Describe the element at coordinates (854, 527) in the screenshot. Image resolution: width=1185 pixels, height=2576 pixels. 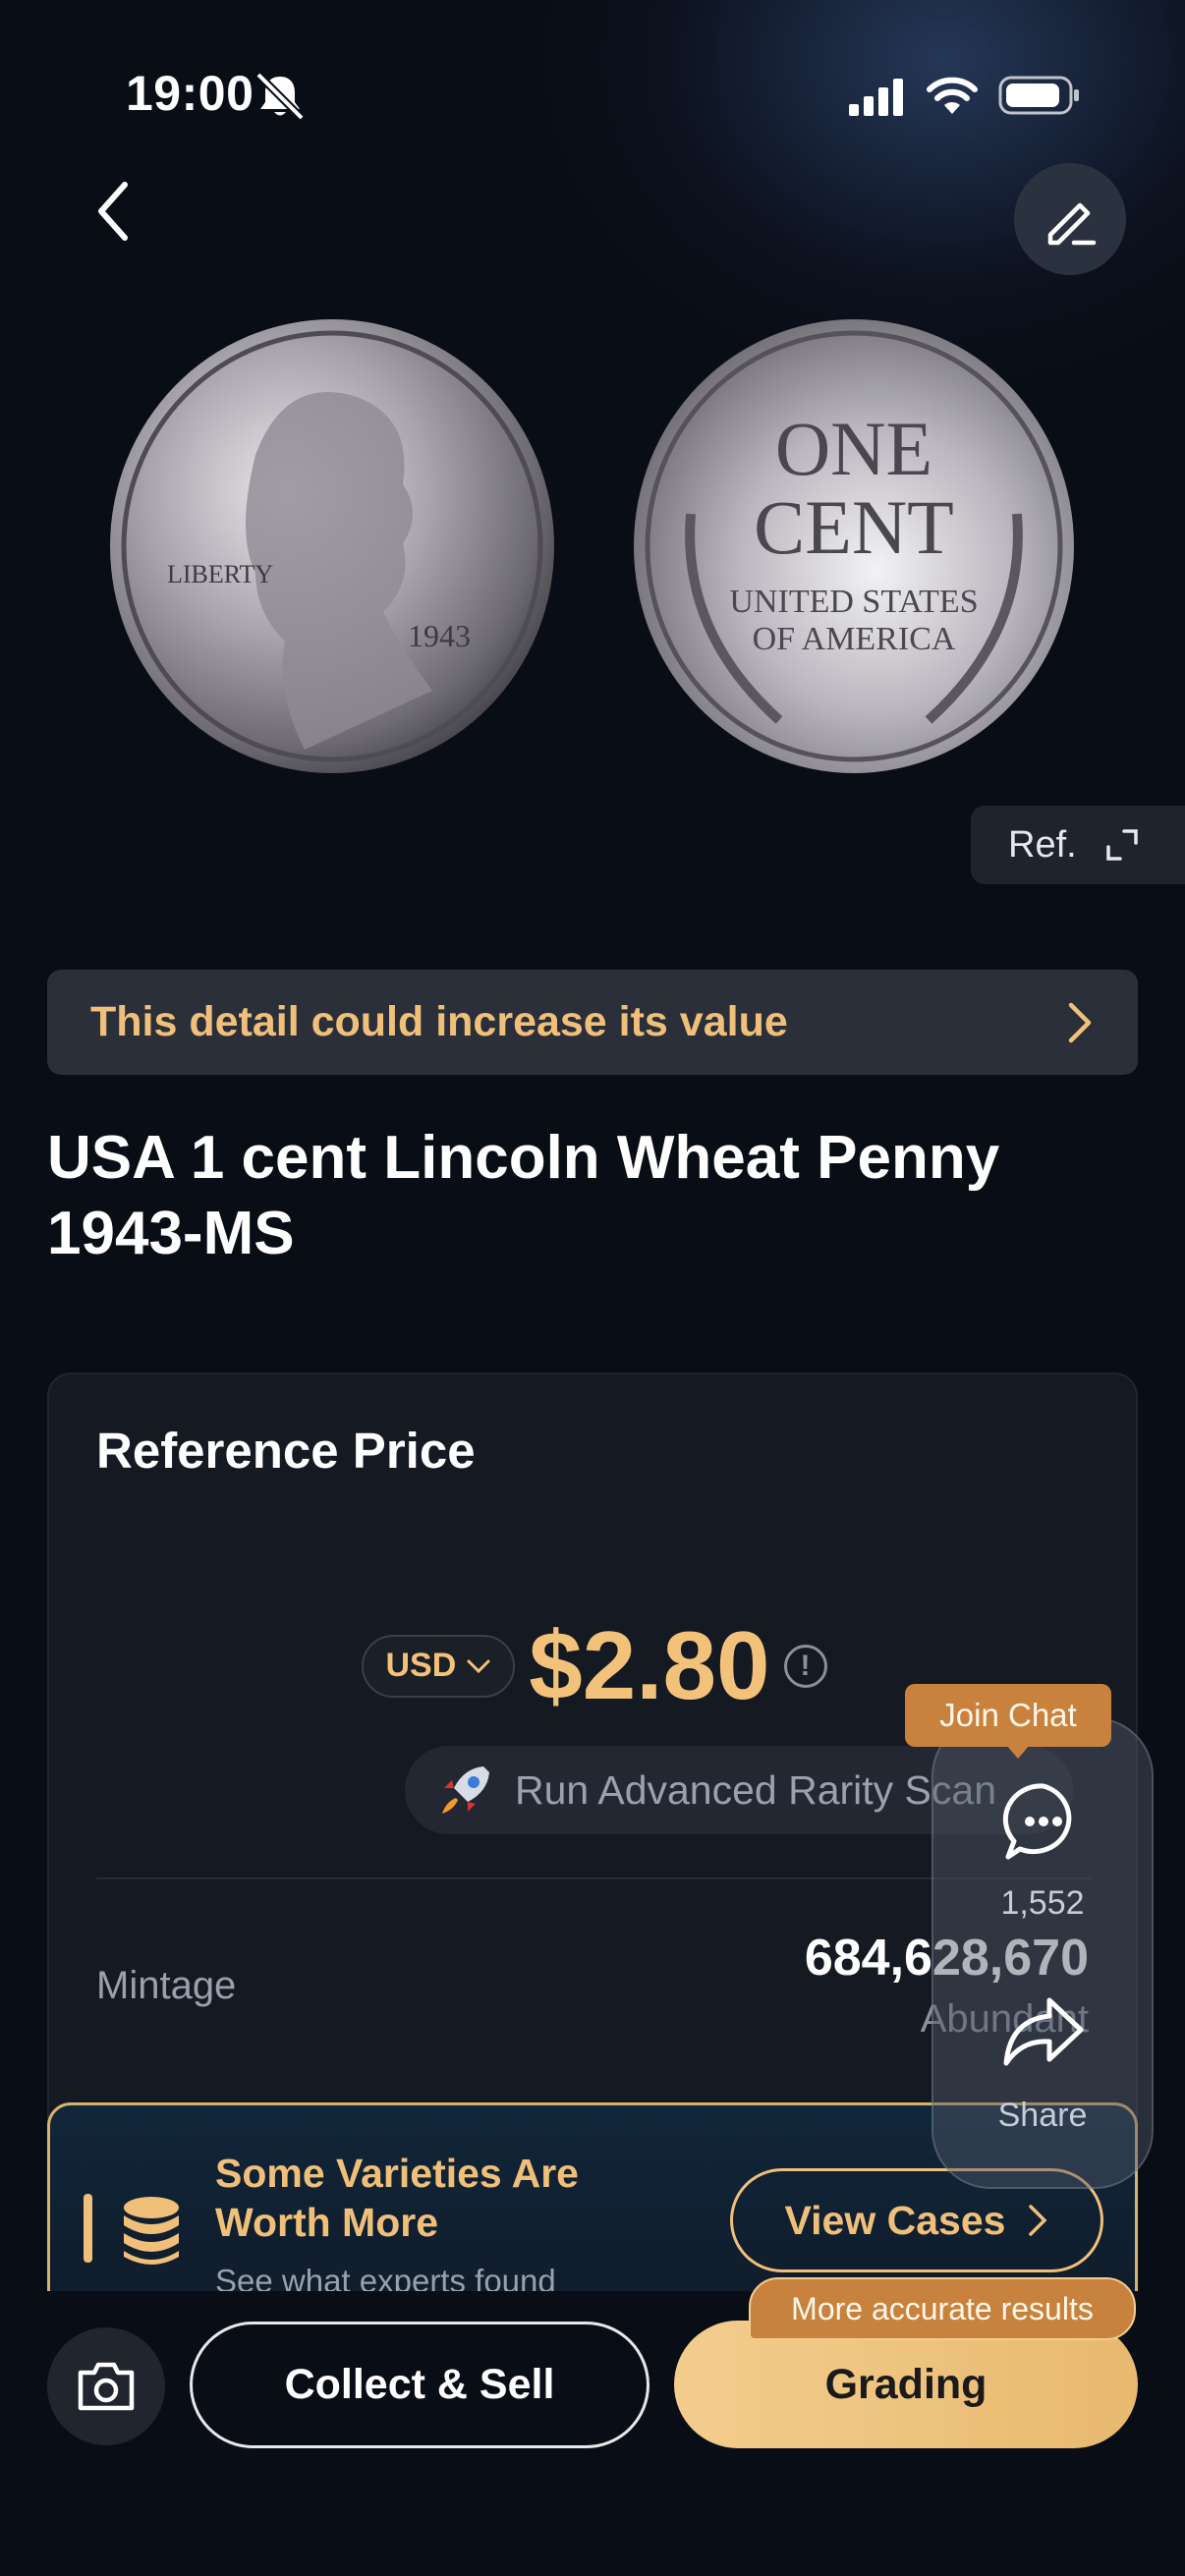
I see `svg-text: CENT` at that location.